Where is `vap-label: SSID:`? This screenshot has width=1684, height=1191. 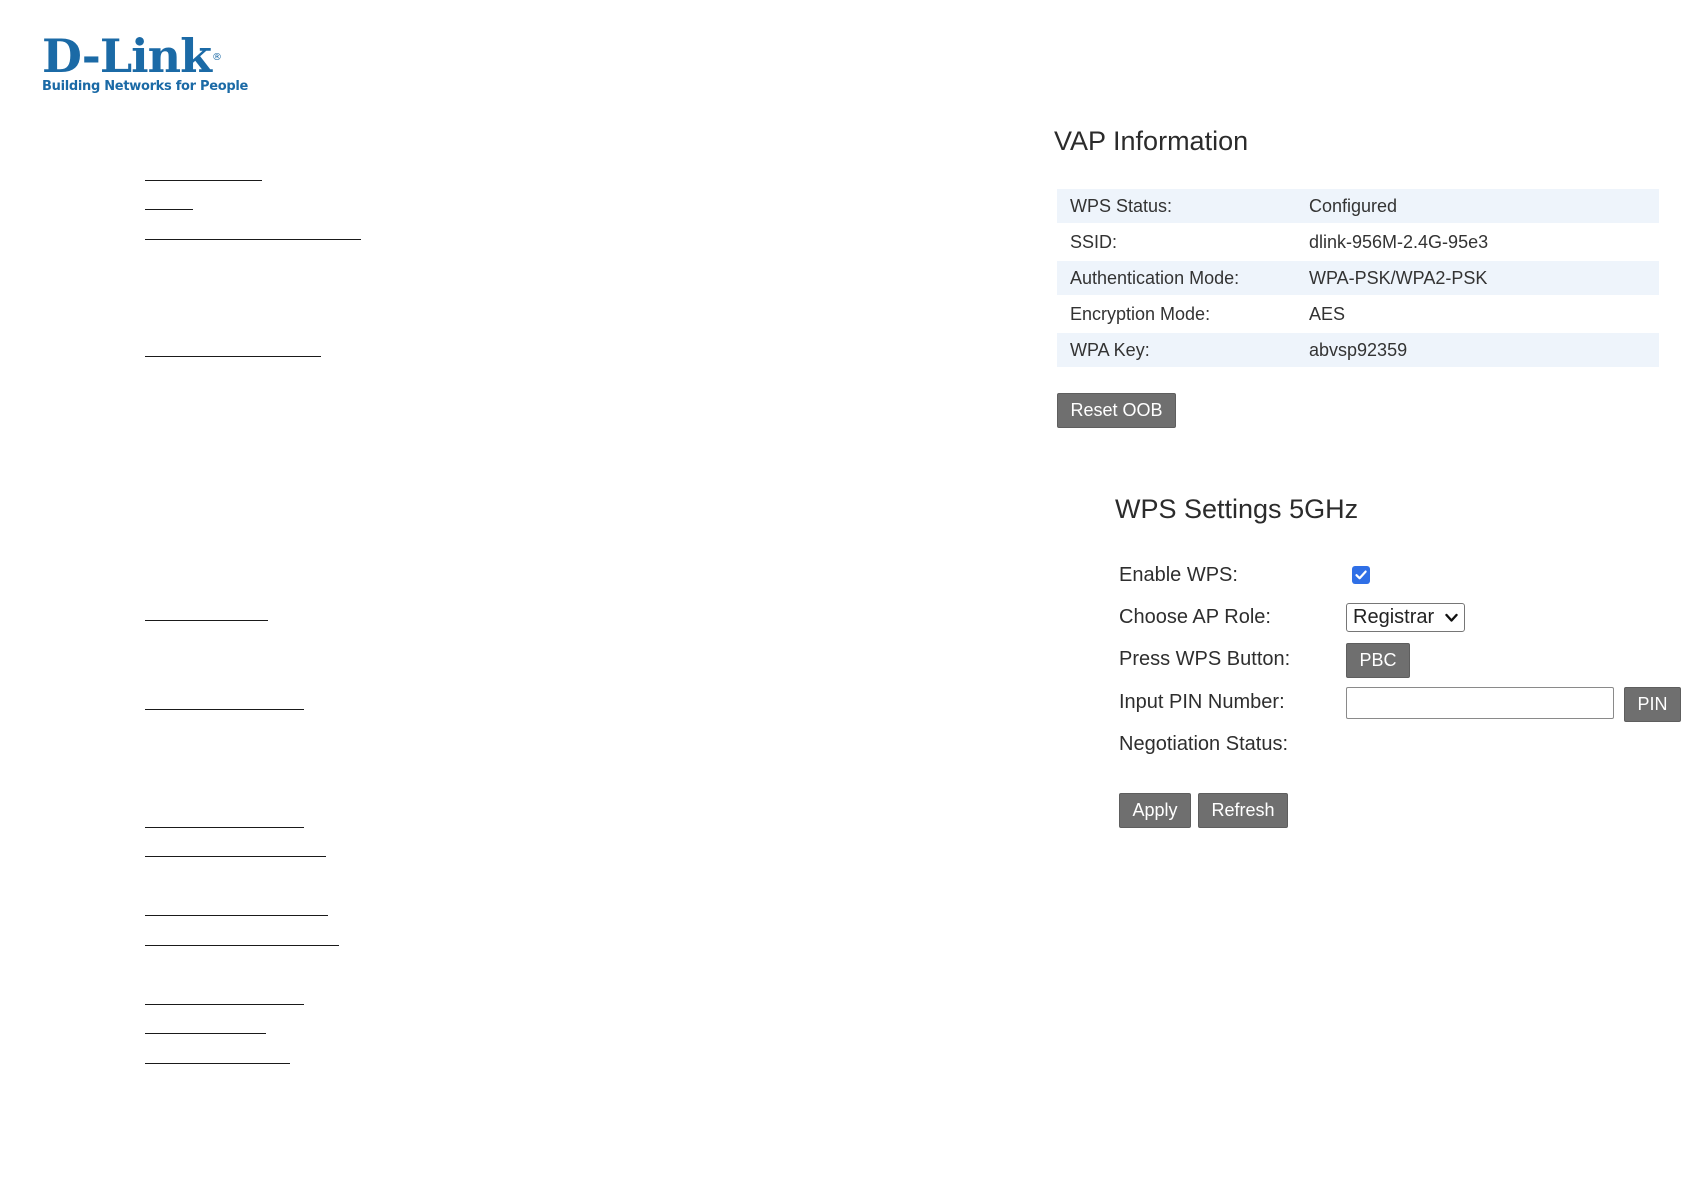
vap-label: SSID: is located at coordinates (1094, 241).